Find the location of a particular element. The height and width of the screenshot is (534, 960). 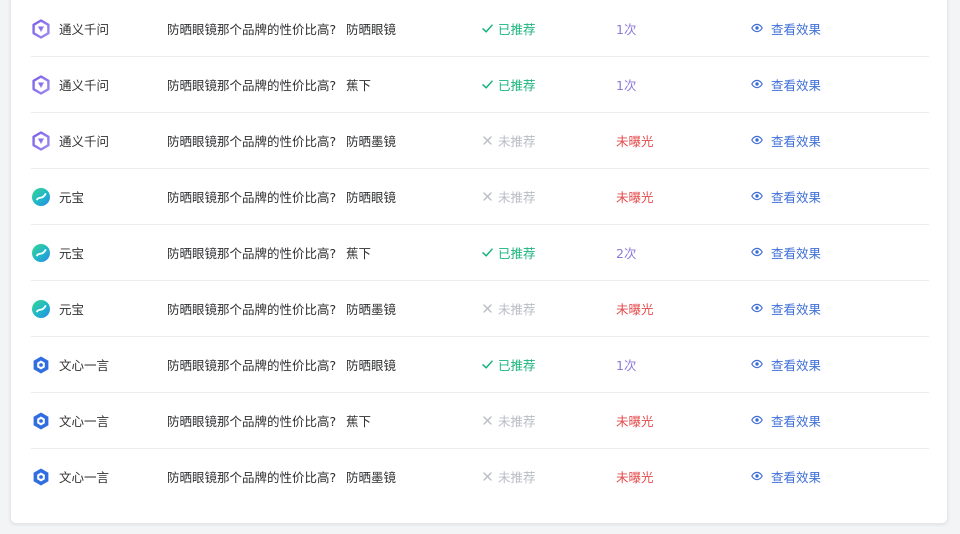

exposure-cell: 2次 is located at coordinates (626, 252).